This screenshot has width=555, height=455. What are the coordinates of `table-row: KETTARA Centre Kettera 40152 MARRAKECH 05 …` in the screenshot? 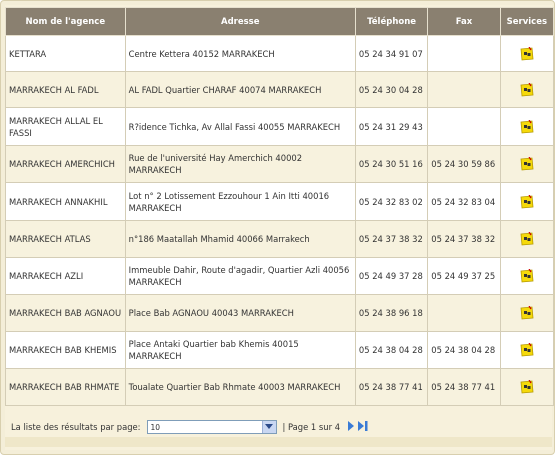 It's located at (280, 53).